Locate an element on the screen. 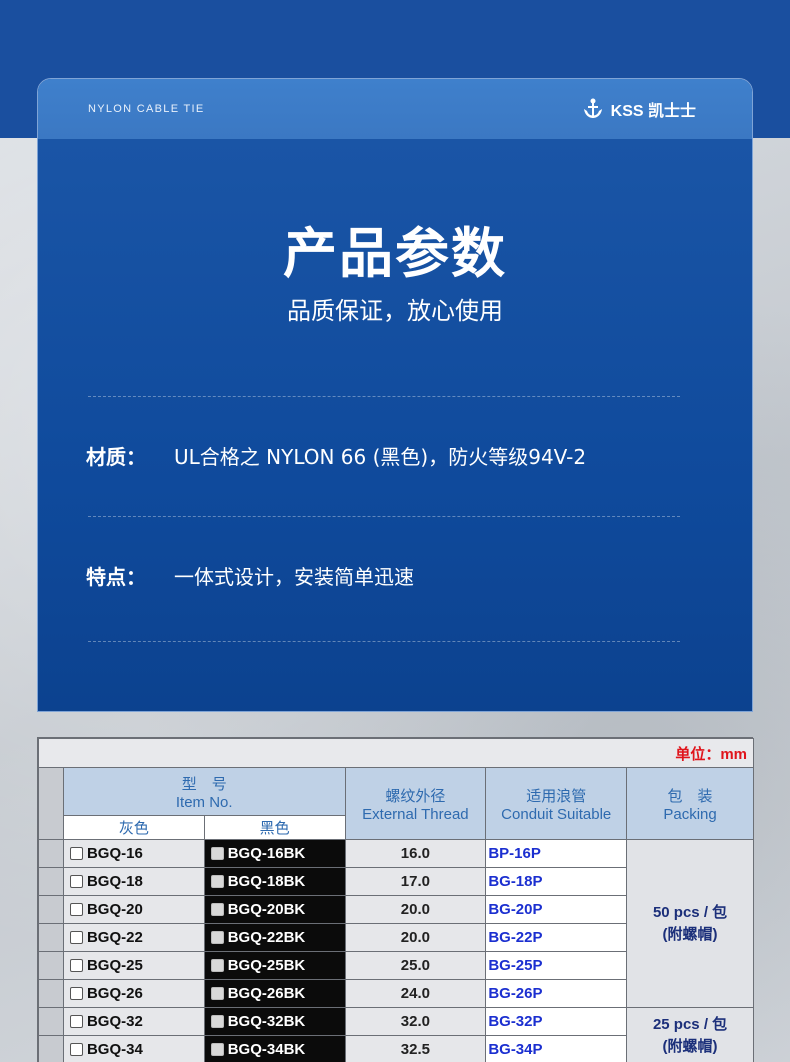  gray-item: BGQ-22 is located at coordinates (114, 937).